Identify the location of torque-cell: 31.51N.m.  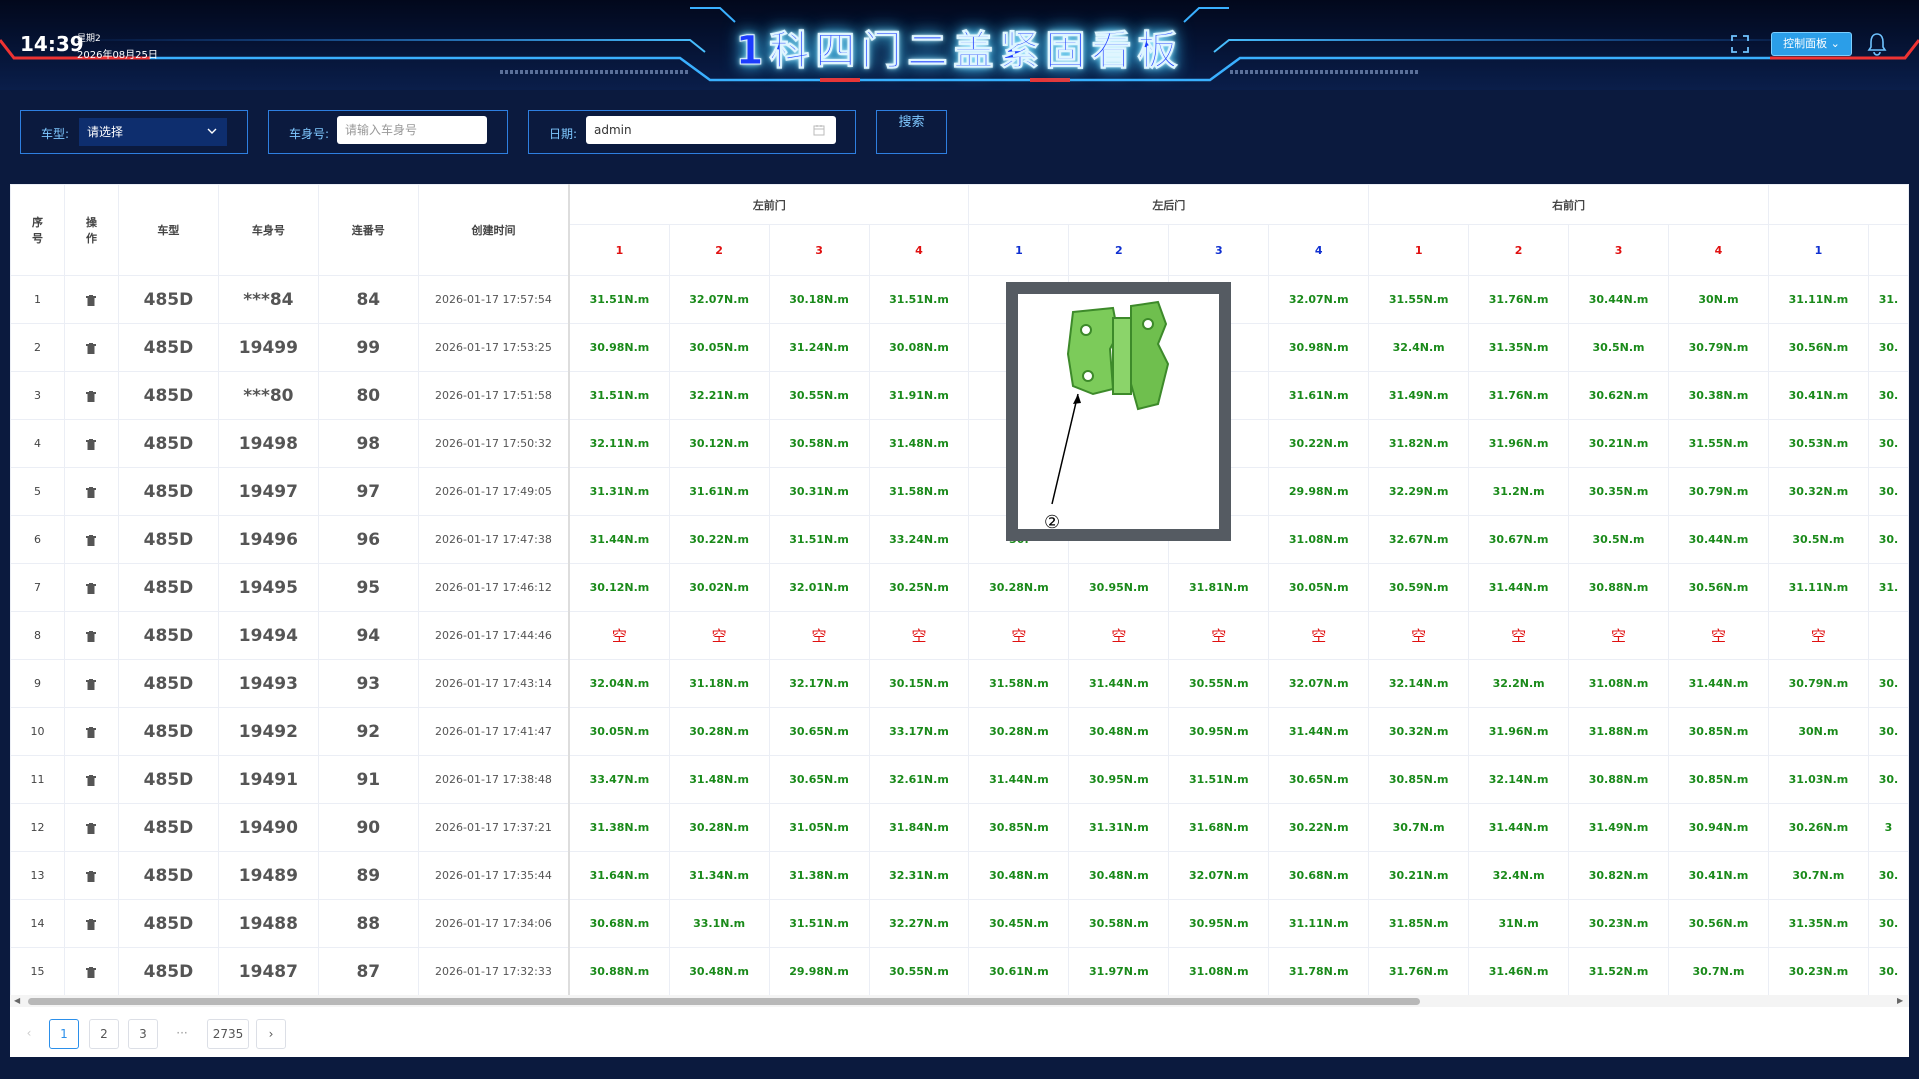
(919, 299).